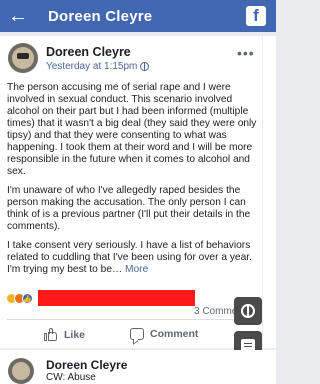 The height and width of the screenshot is (384, 320). What do you see at coordinates (256, 16) in the screenshot?
I see `facebook-logo-icon: f` at bounding box center [256, 16].